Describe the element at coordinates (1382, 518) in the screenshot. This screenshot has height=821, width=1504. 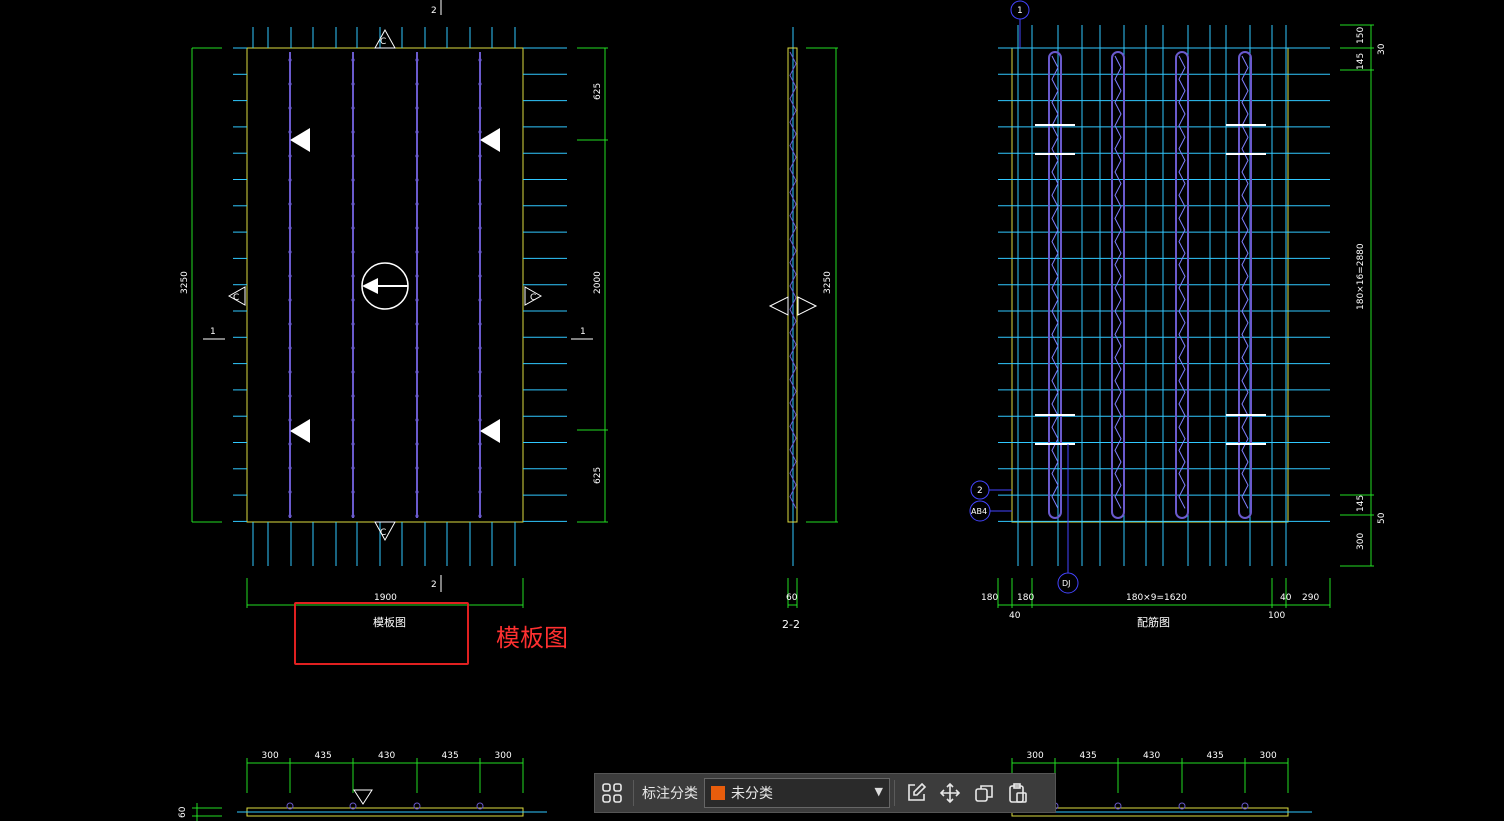
I see `rebar-right-dim-5: 50` at that location.